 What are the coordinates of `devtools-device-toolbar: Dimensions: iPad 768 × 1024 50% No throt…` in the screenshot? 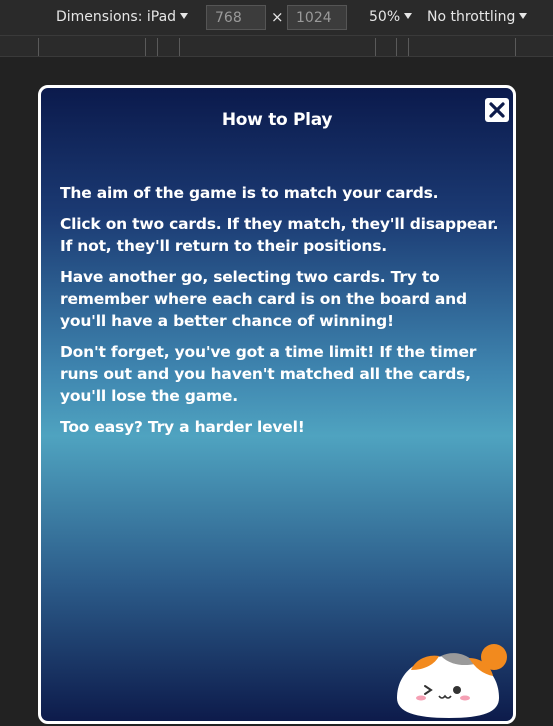 It's located at (276, 17).